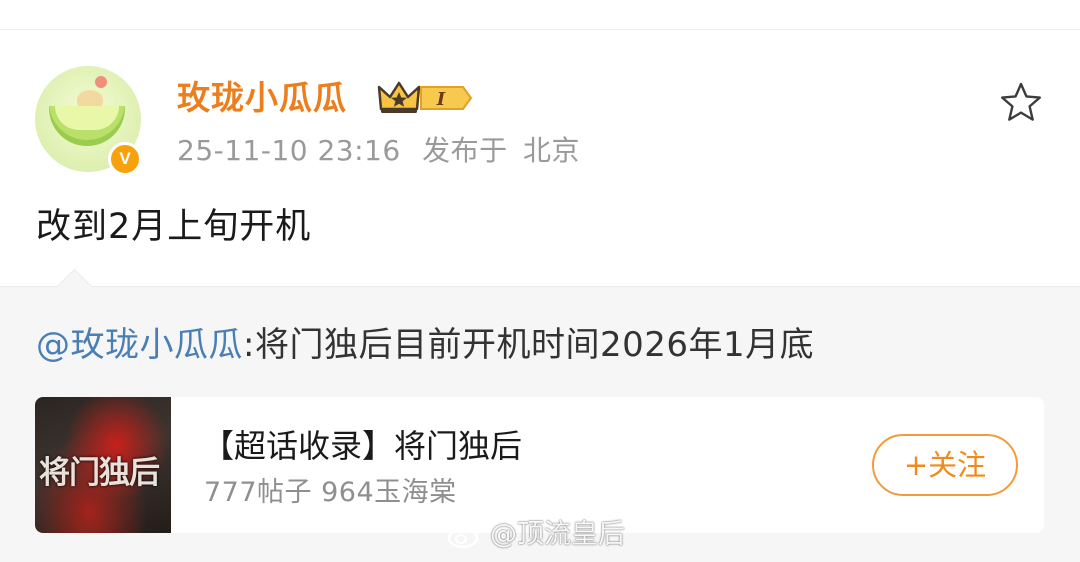  Describe the element at coordinates (529, 345) in the screenshot. I see `repost-body: :将门独后目前开机时间2026年1月底` at that location.